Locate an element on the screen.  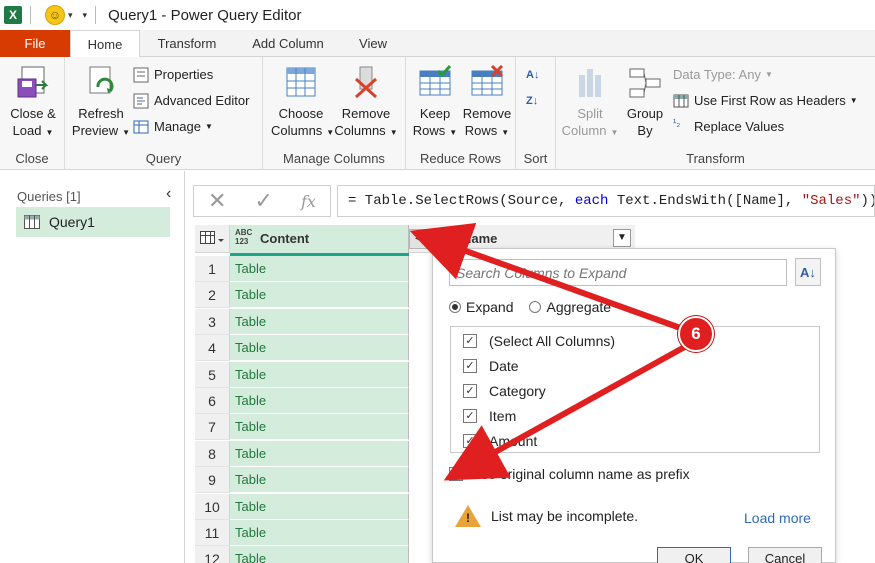
search-columns-input is located at coordinates (618, 272).